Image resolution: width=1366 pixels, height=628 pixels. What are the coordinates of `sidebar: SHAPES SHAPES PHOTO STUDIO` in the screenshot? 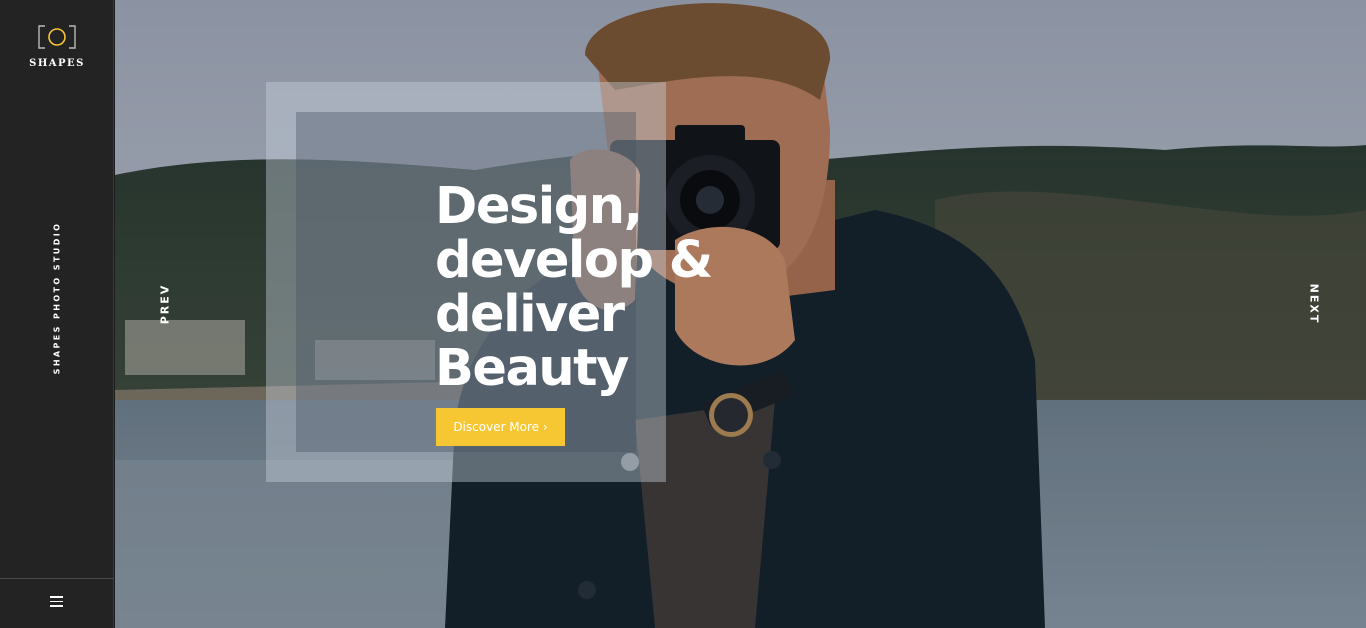 It's located at (57, 314).